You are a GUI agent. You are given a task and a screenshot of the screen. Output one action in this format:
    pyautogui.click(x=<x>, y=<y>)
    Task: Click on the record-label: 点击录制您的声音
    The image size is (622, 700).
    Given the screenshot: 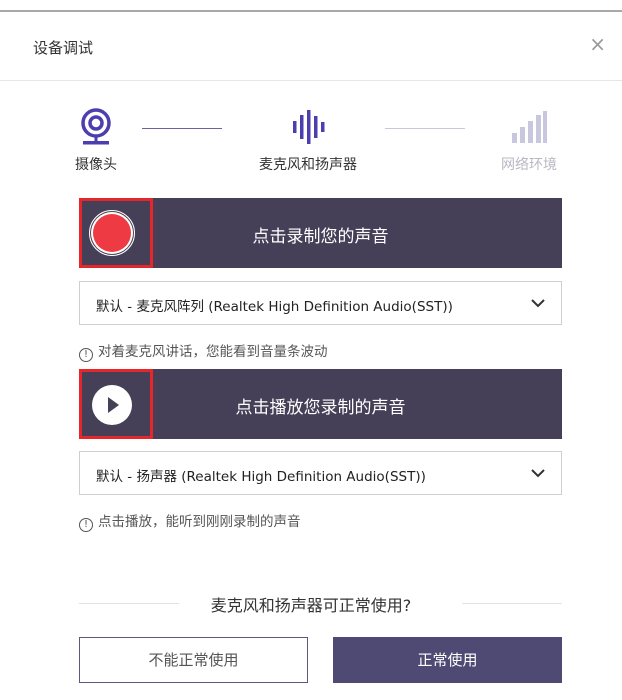 What is the action you would take?
    pyautogui.click(x=320, y=237)
    